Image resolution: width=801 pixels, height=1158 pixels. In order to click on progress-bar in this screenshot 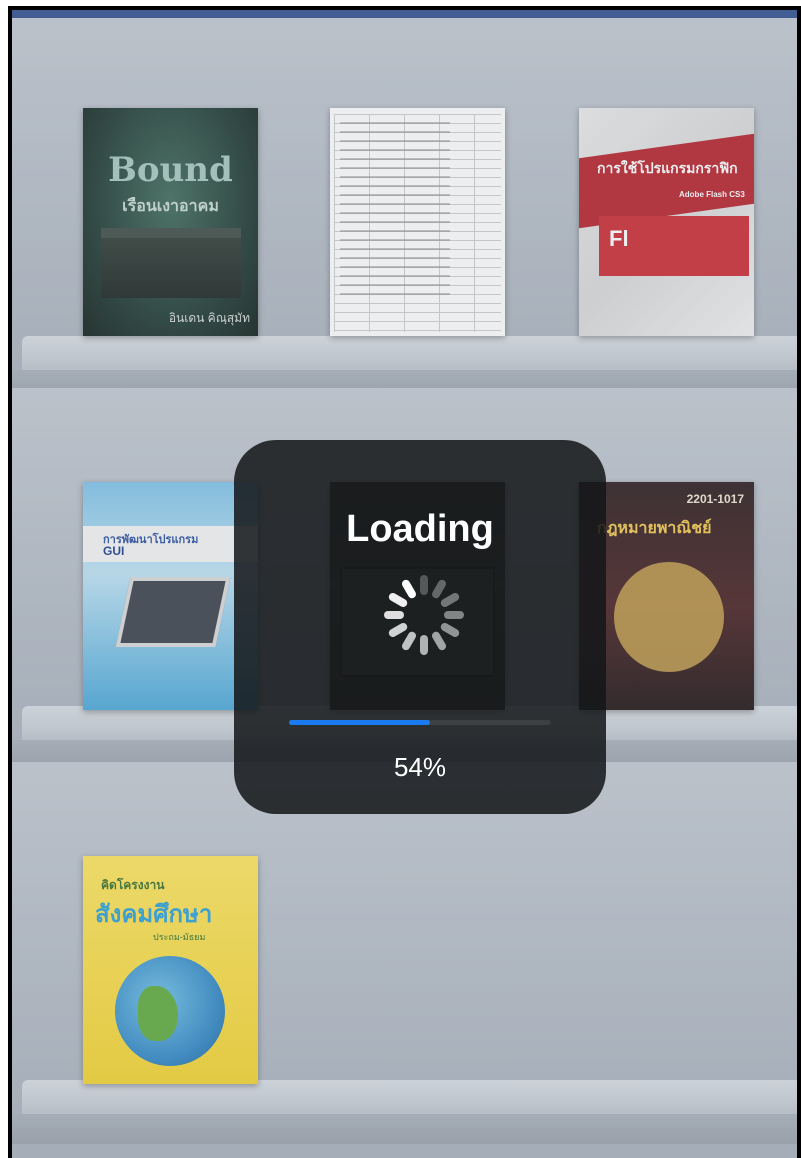, I will do `click(420, 722)`.